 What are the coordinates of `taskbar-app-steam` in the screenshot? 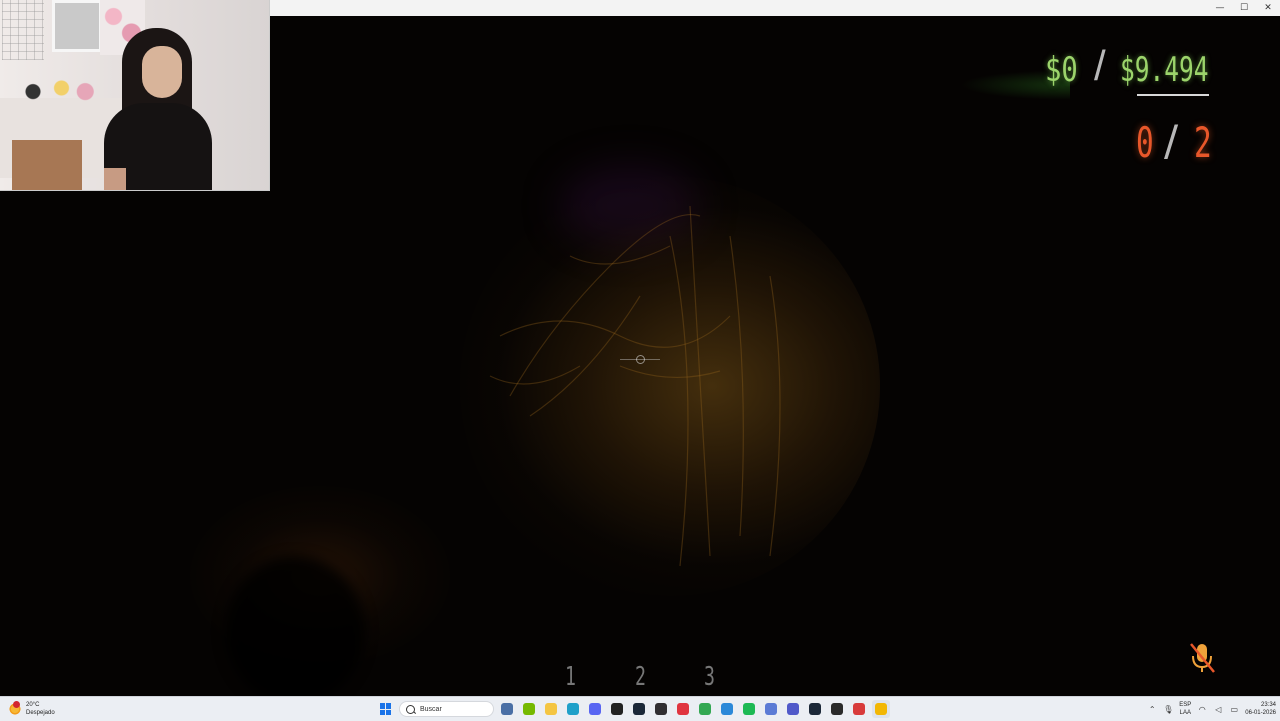 It's located at (639, 709).